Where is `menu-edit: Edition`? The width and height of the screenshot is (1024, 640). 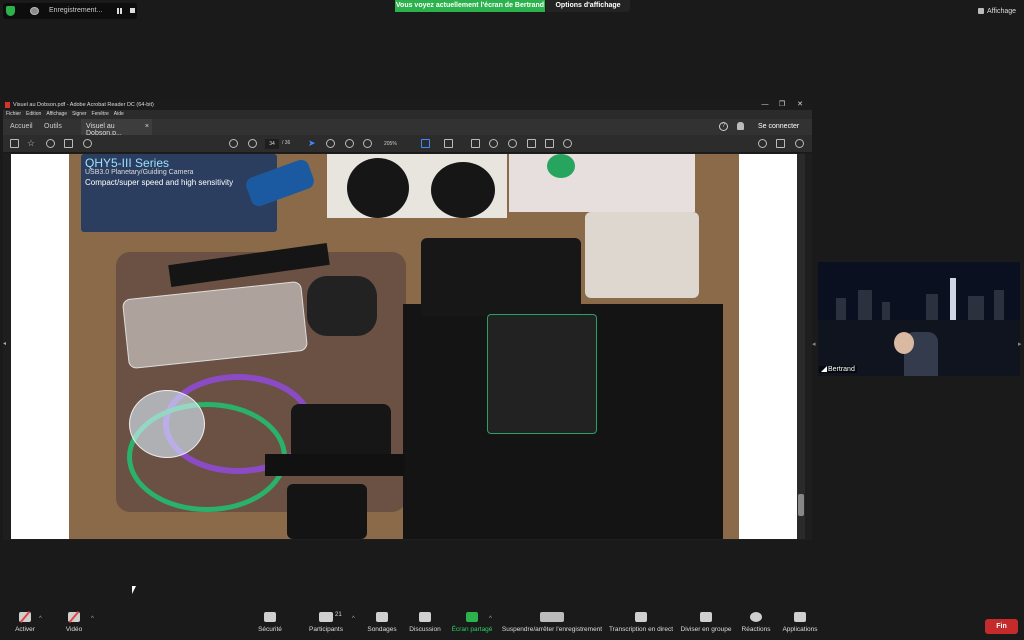 menu-edit: Edition is located at coordinates (33, 114).